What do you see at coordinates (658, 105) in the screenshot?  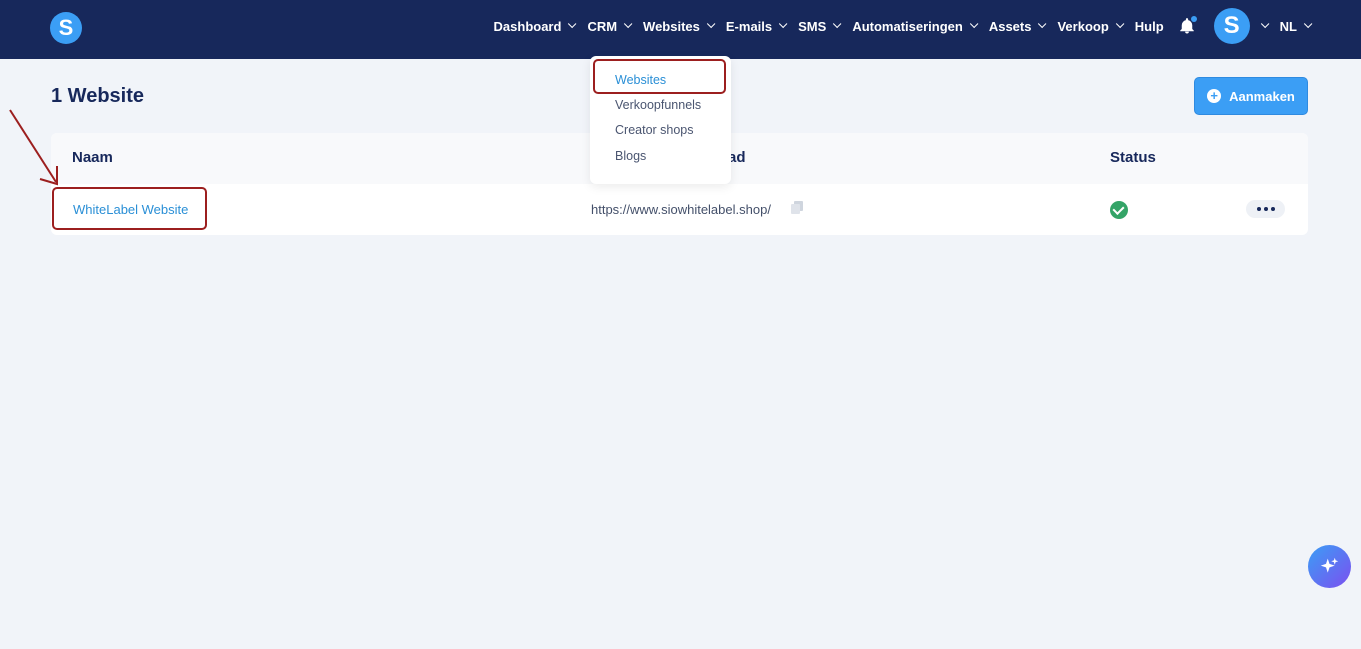 I see `dropdown-item-funnels: Verkoopfunnels` at bounding box center [658, 105].